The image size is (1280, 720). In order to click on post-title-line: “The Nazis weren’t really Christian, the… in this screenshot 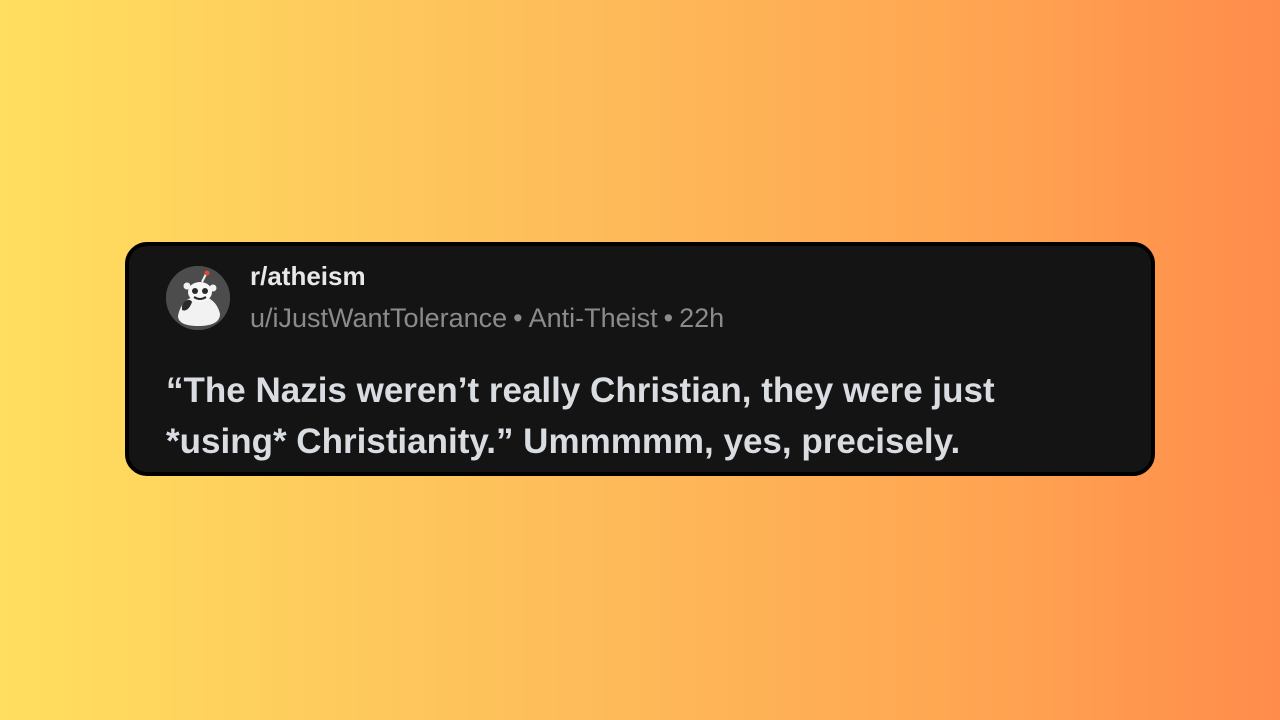, I will do `click(580, 390)`.